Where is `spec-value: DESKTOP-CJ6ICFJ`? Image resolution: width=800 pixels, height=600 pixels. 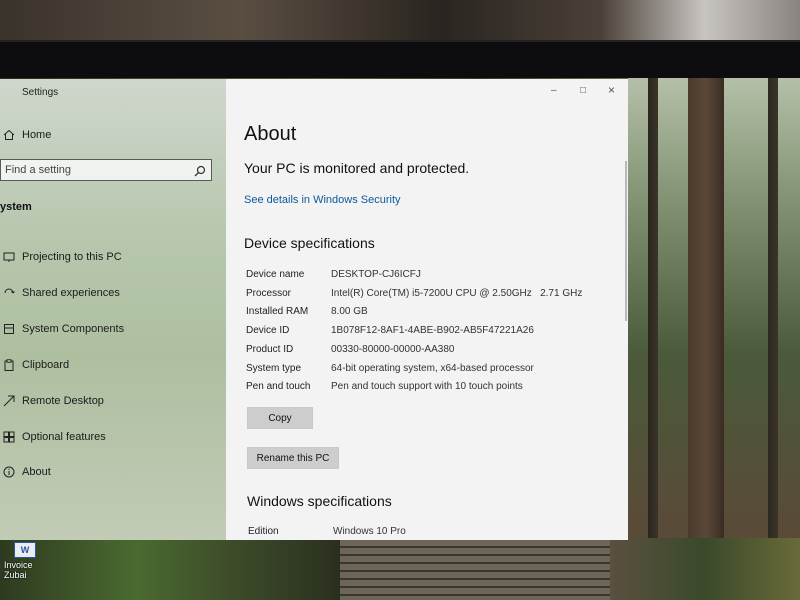
spec-value: DESKTOP-CJ6ICFJ is located at coordinates (376, 274).